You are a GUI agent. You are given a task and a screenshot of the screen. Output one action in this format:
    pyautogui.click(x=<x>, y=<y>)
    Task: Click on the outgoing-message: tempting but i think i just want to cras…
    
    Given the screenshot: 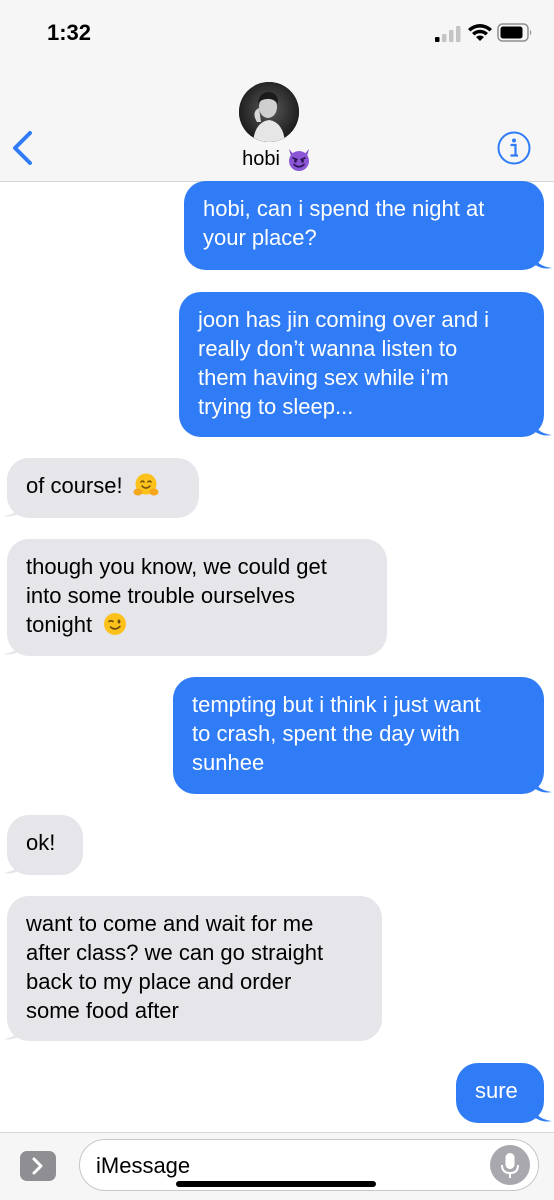 What is the action you would take?
    pyautogui.click(x=358, y=735)
    